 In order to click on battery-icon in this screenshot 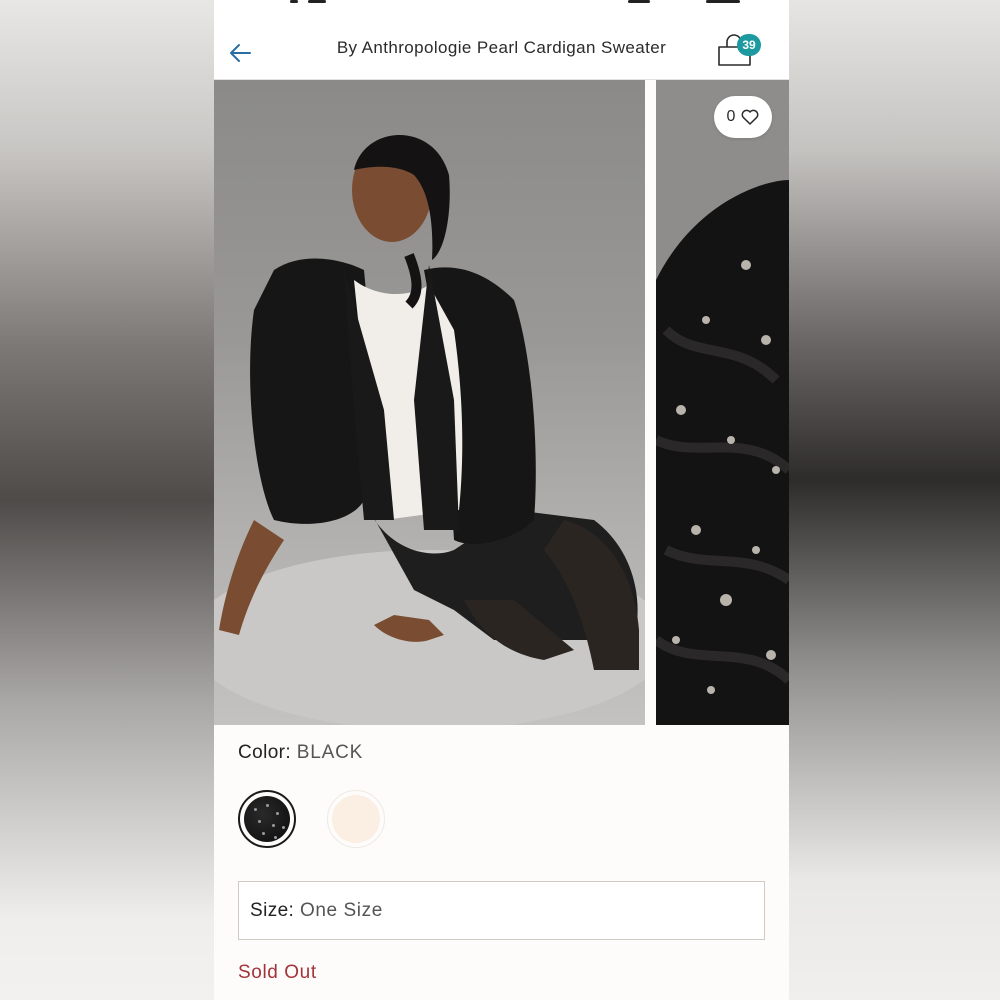, I will do `click(723, 1)`.